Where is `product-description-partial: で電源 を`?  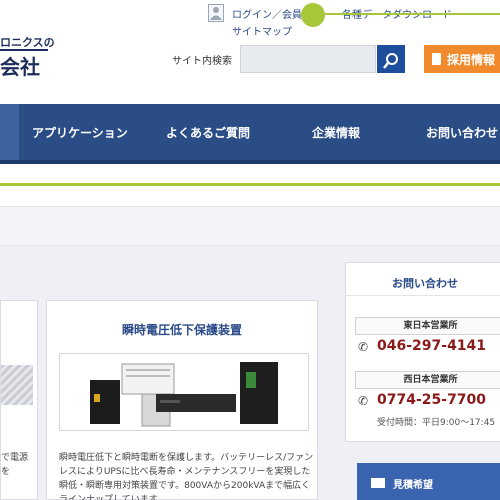 product-description-partial: で電源 を is located at coordinates (15, 465).